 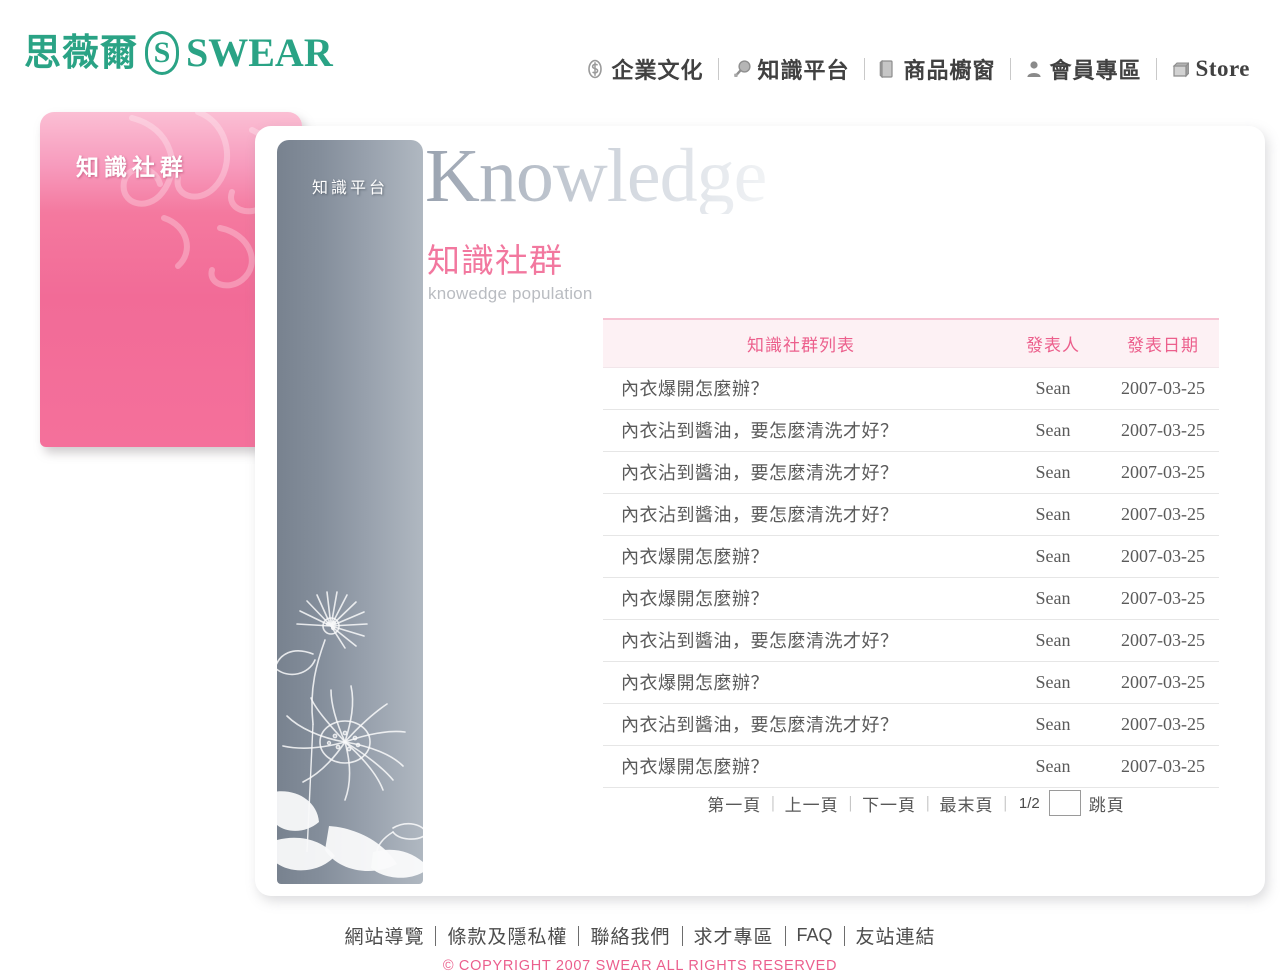 What do you see at coordinates (1103, 803) in the screenshot?
I see `pagination-jump-button: 跳頁` at bounding box center [1103, 803].